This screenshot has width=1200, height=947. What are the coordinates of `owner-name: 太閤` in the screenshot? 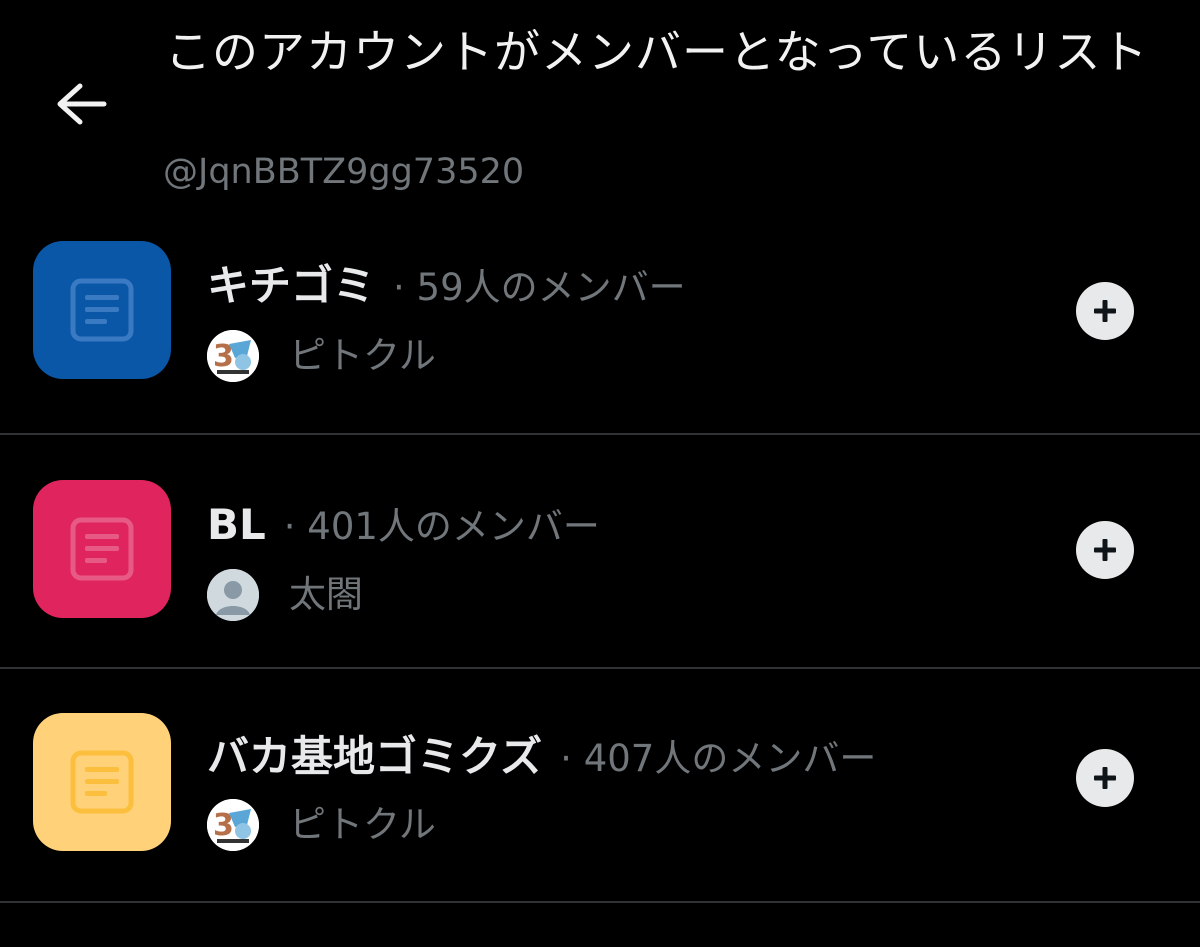 It's located at (326, 594).